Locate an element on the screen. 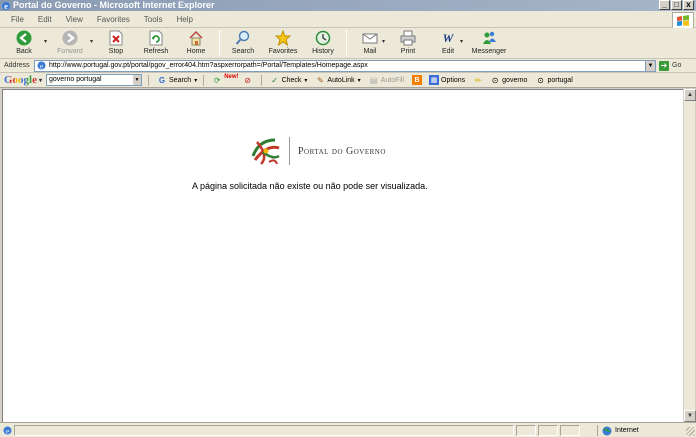  blocked-count-button: ⊘ is located at coordinates (249, 80).